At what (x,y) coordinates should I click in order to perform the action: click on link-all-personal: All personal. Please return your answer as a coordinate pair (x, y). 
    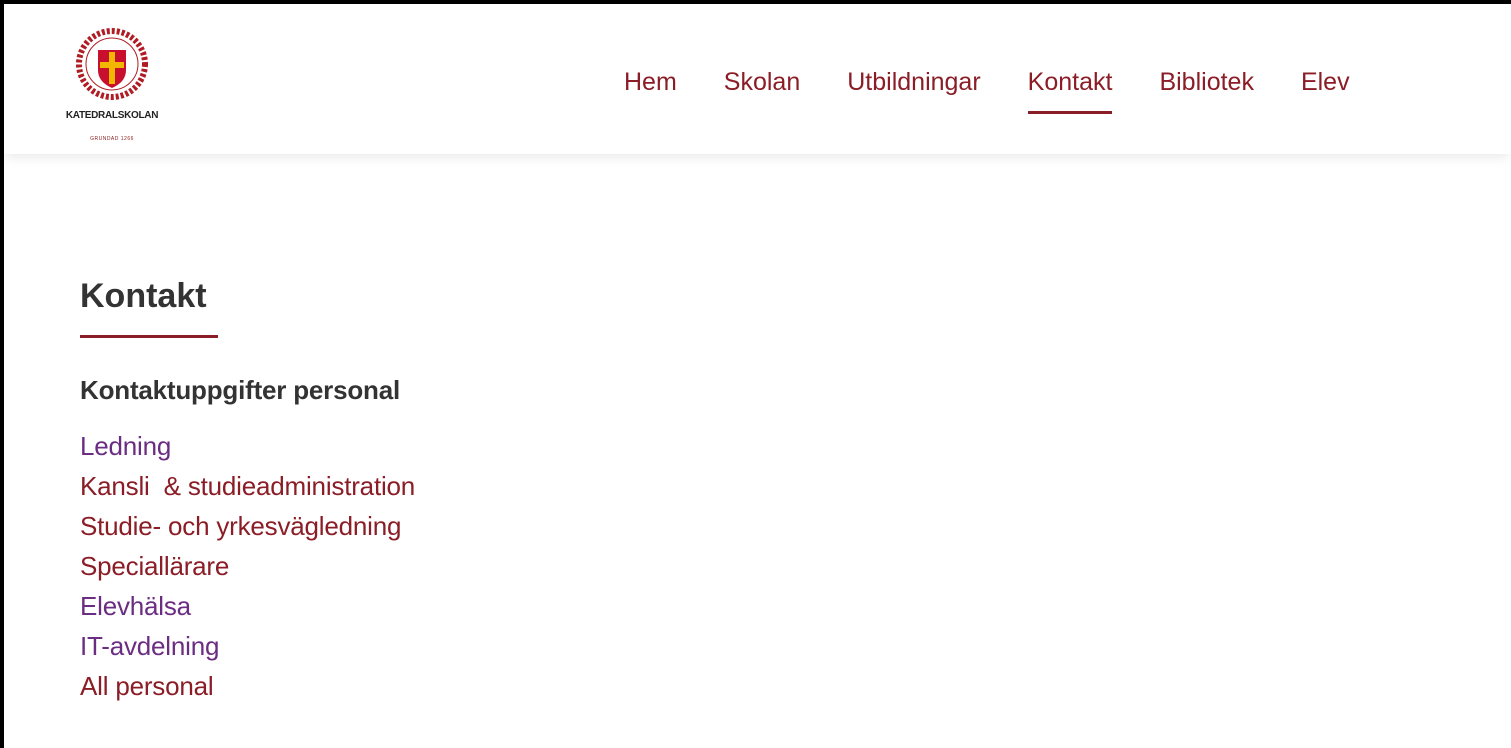
    Looking at the image, I should click on (147, 686).